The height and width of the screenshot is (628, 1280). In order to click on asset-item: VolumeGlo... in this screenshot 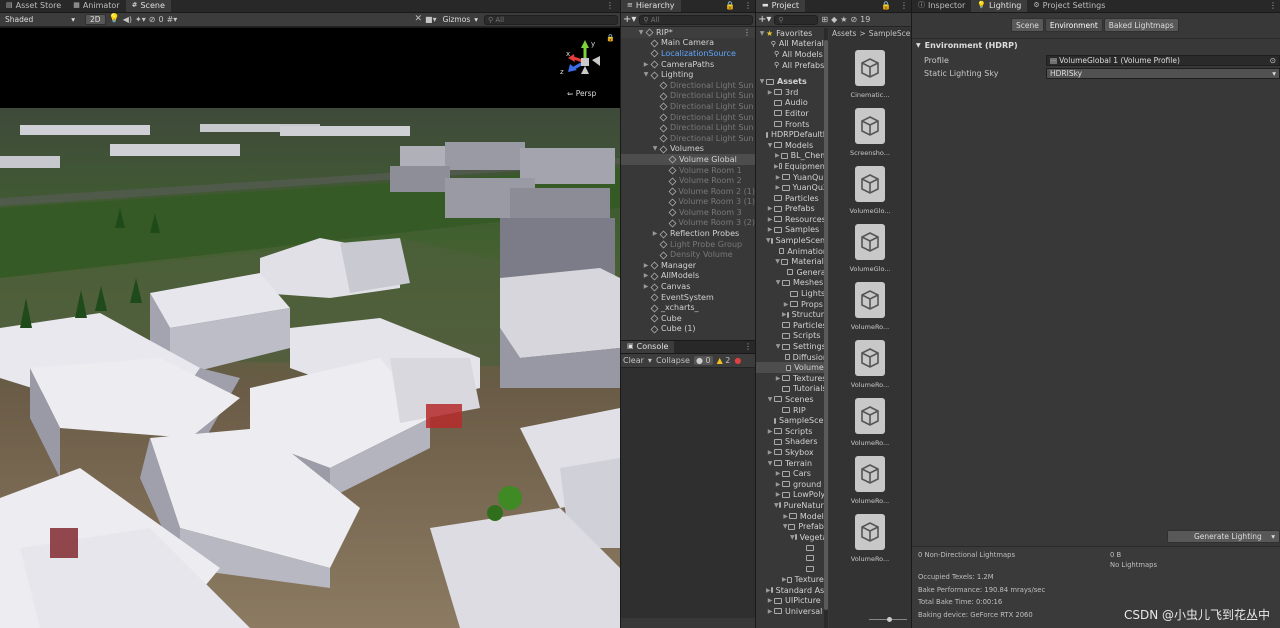, I will do `click(870, 190)`.